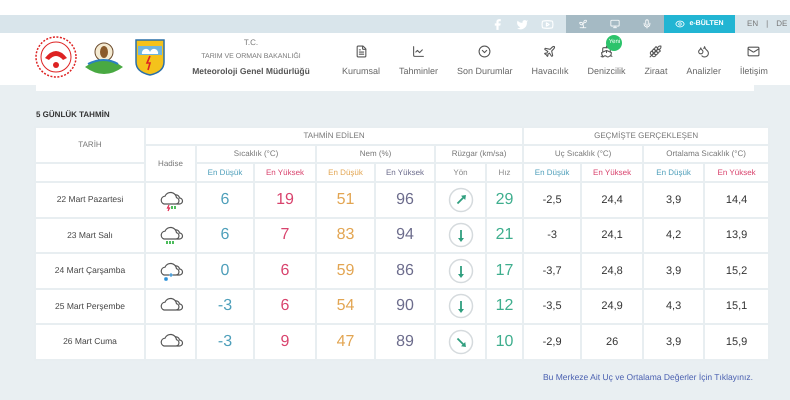  I want to click on column-header: Hadise, so click(170, 163).